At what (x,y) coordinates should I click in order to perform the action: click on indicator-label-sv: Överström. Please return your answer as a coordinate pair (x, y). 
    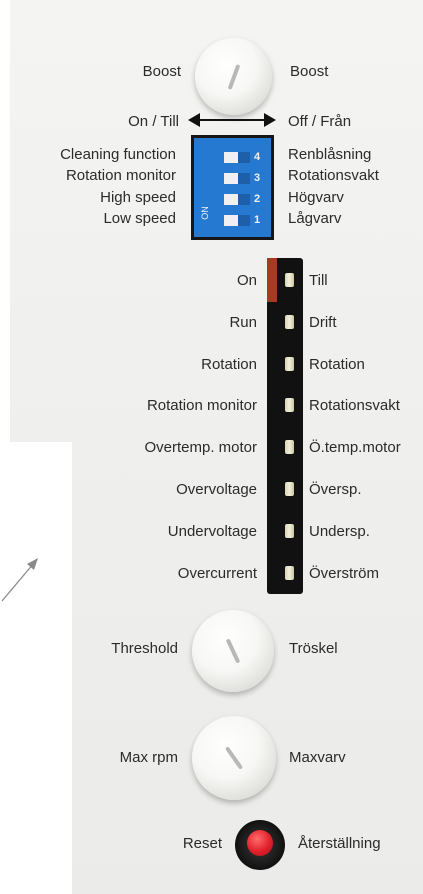
    Looking at the image, I should click on (344, 573).